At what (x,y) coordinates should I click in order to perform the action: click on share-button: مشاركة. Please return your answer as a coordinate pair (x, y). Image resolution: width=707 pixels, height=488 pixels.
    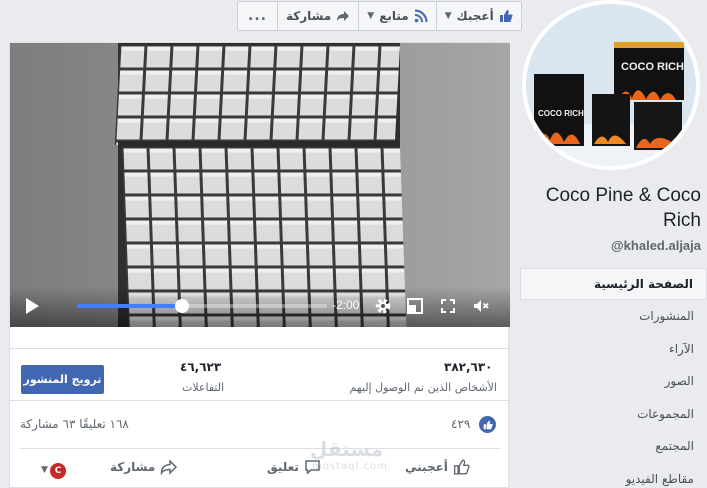
    Looking at the image, I should click on (144, 467).